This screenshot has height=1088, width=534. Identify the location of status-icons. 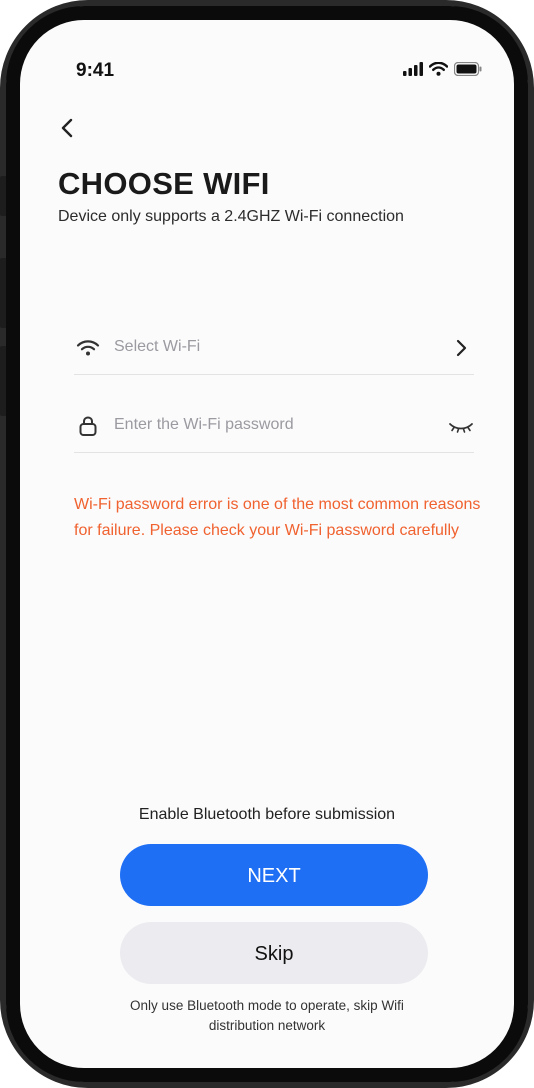
(442, 69).